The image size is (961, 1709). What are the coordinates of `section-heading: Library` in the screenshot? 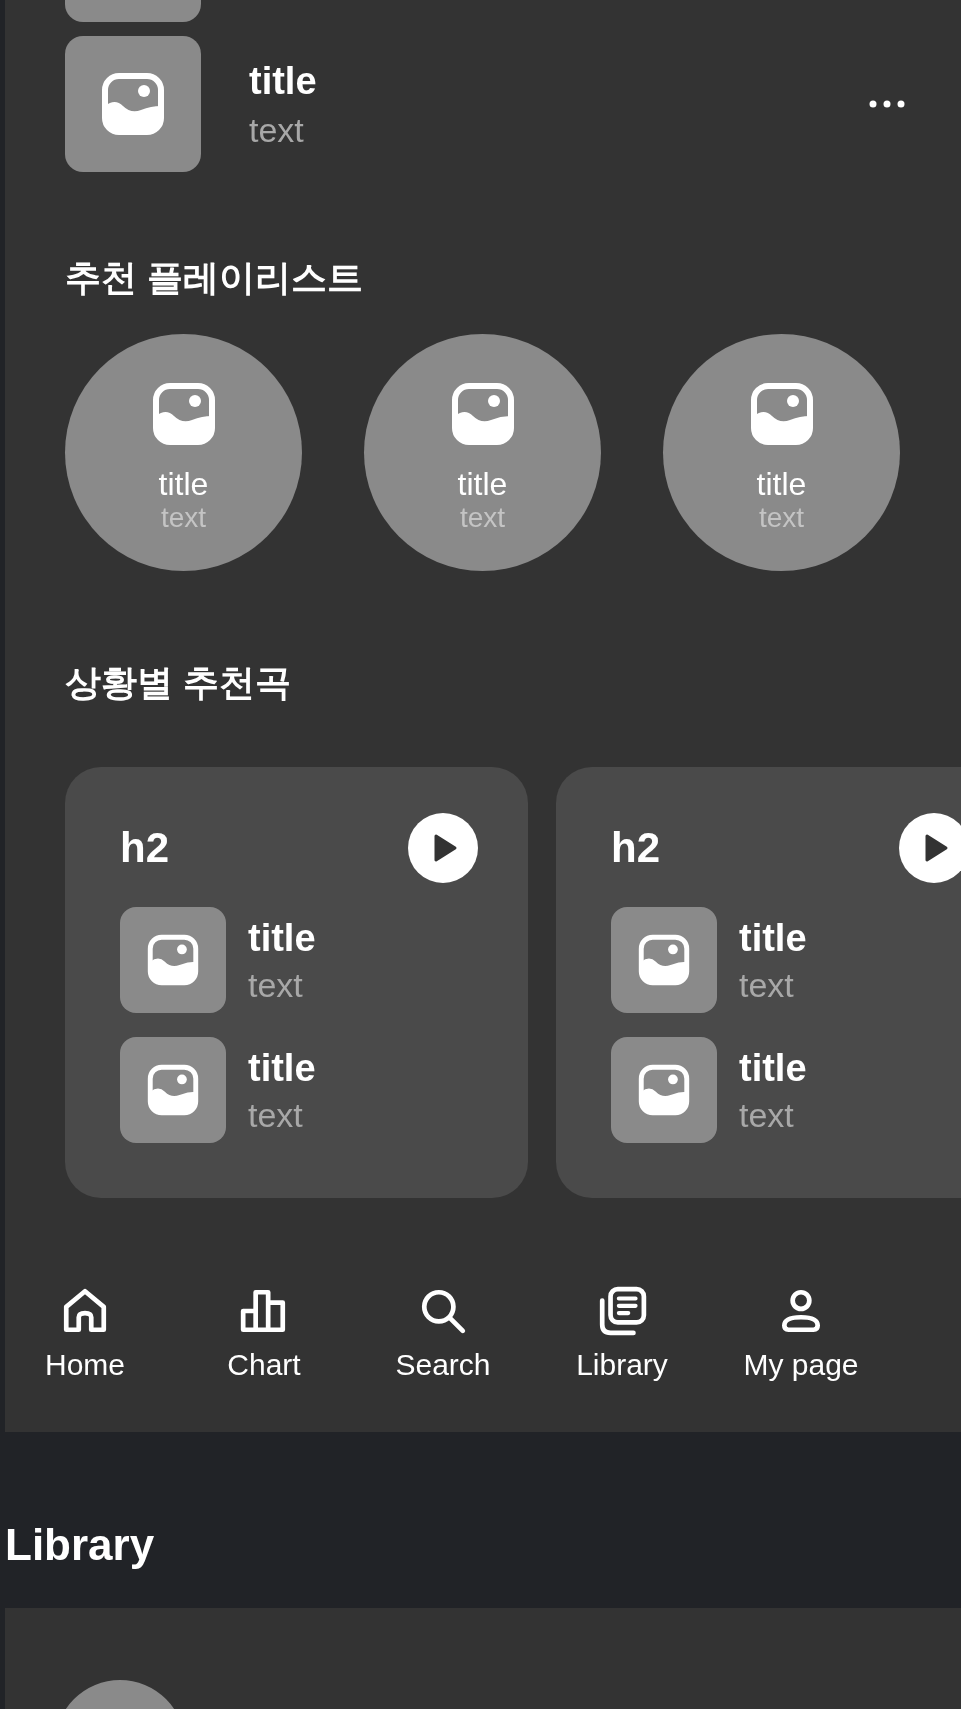 It's located at (80, 1545).